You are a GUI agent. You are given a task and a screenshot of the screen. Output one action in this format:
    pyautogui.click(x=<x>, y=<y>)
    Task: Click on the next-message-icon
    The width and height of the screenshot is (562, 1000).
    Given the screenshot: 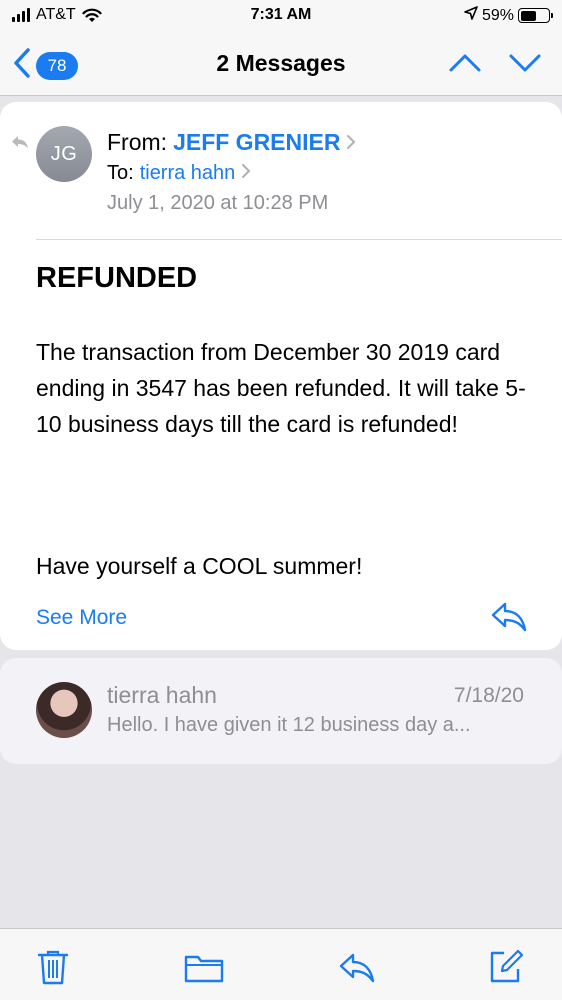 What is the action you would take?
    pyautogui.click(x=525, y=65)
    